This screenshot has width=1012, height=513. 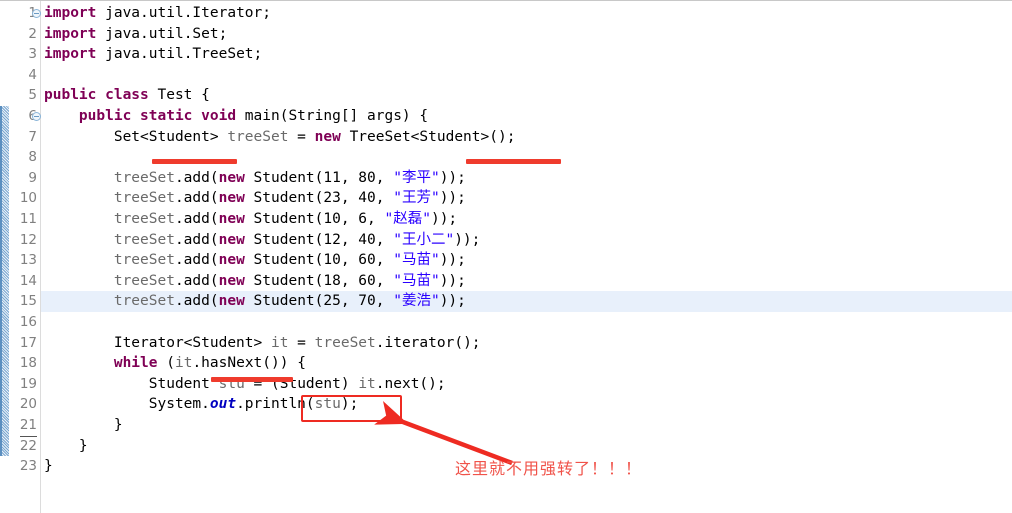 What do you see at coordinates (526, 384) in the screenshot?
I see `code-line-19: Student stu = (Student) it.next();` at bounding box center [526, 384].